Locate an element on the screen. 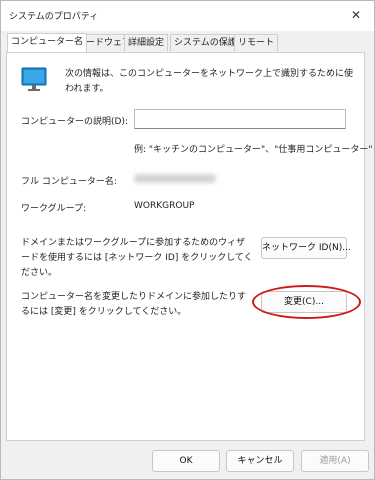 The height and width of the screenshot is (480, 375). info-text: 次の情報は、このコンピューターをネットワーク上で識別するために使われます。 is located at coordinates (209, 81).